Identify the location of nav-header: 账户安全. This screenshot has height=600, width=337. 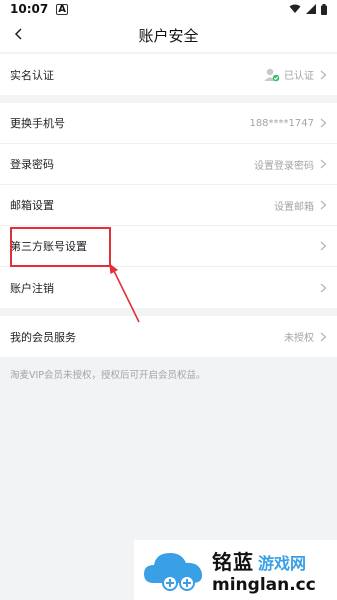
(168, 35).